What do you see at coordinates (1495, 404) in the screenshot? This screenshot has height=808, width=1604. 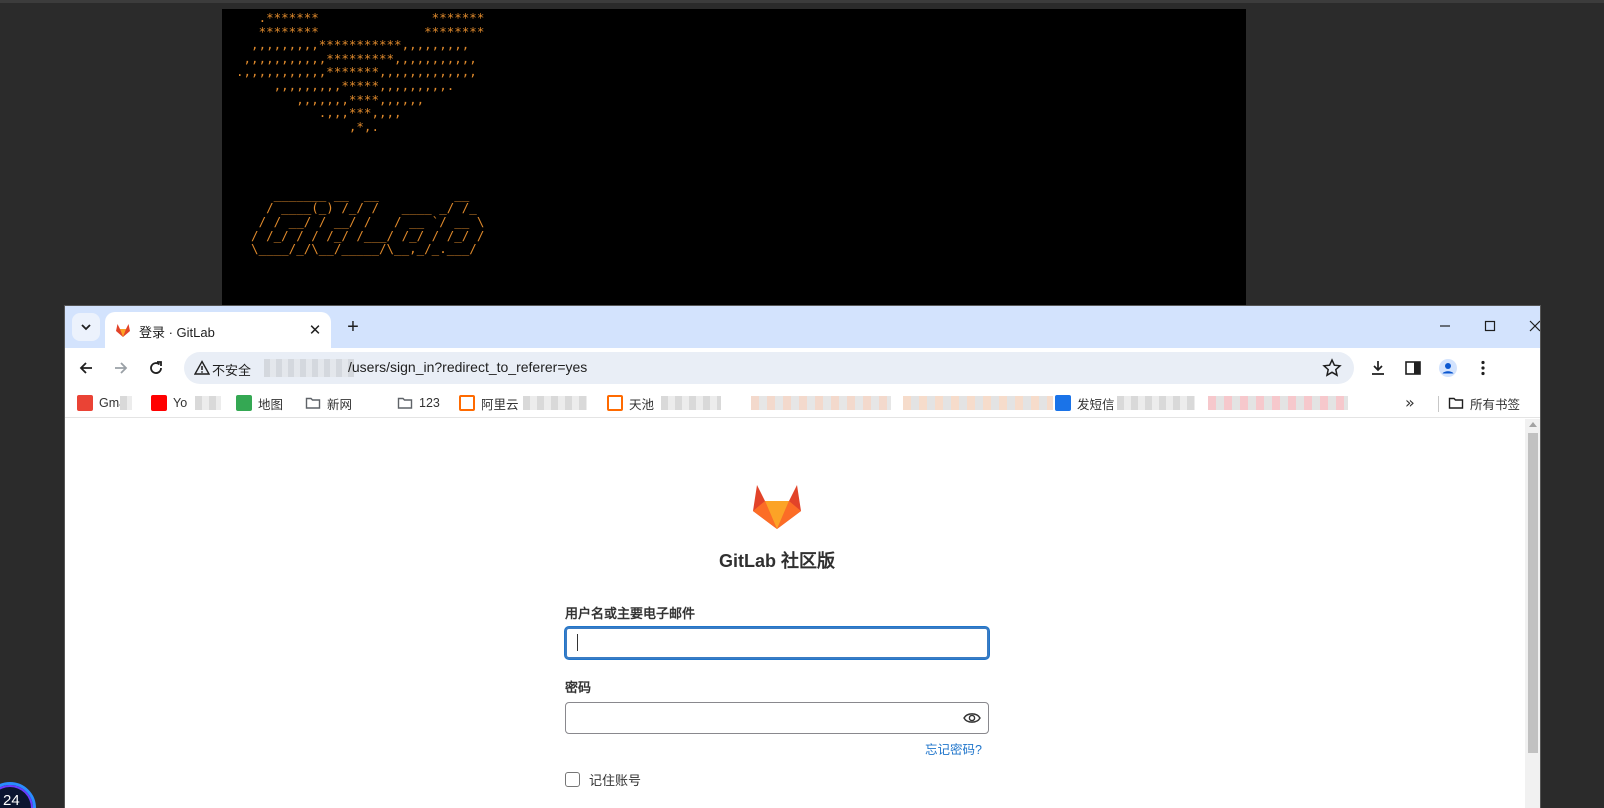 I see `all-bookmarks-label: 所有书签` at bounding box center [1495, 404].